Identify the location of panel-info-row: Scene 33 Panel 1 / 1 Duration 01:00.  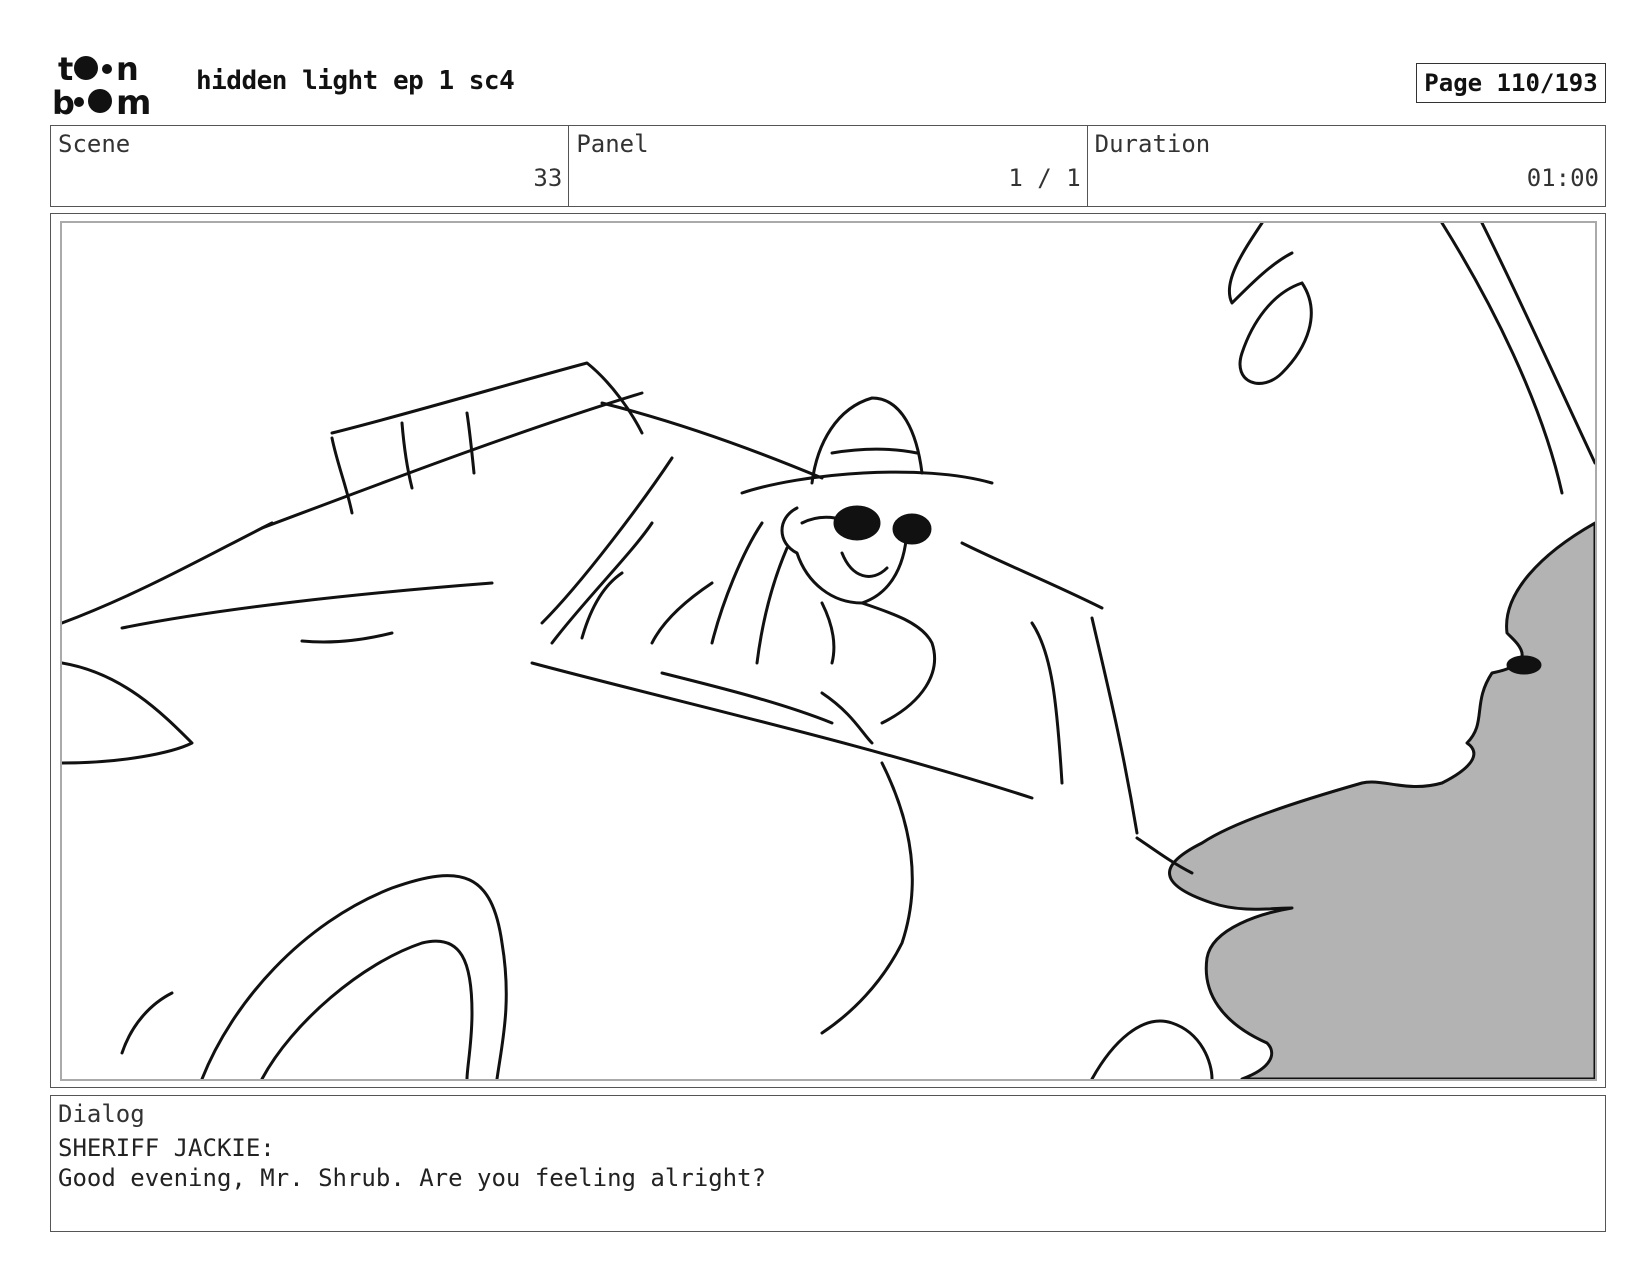
(828, 166).